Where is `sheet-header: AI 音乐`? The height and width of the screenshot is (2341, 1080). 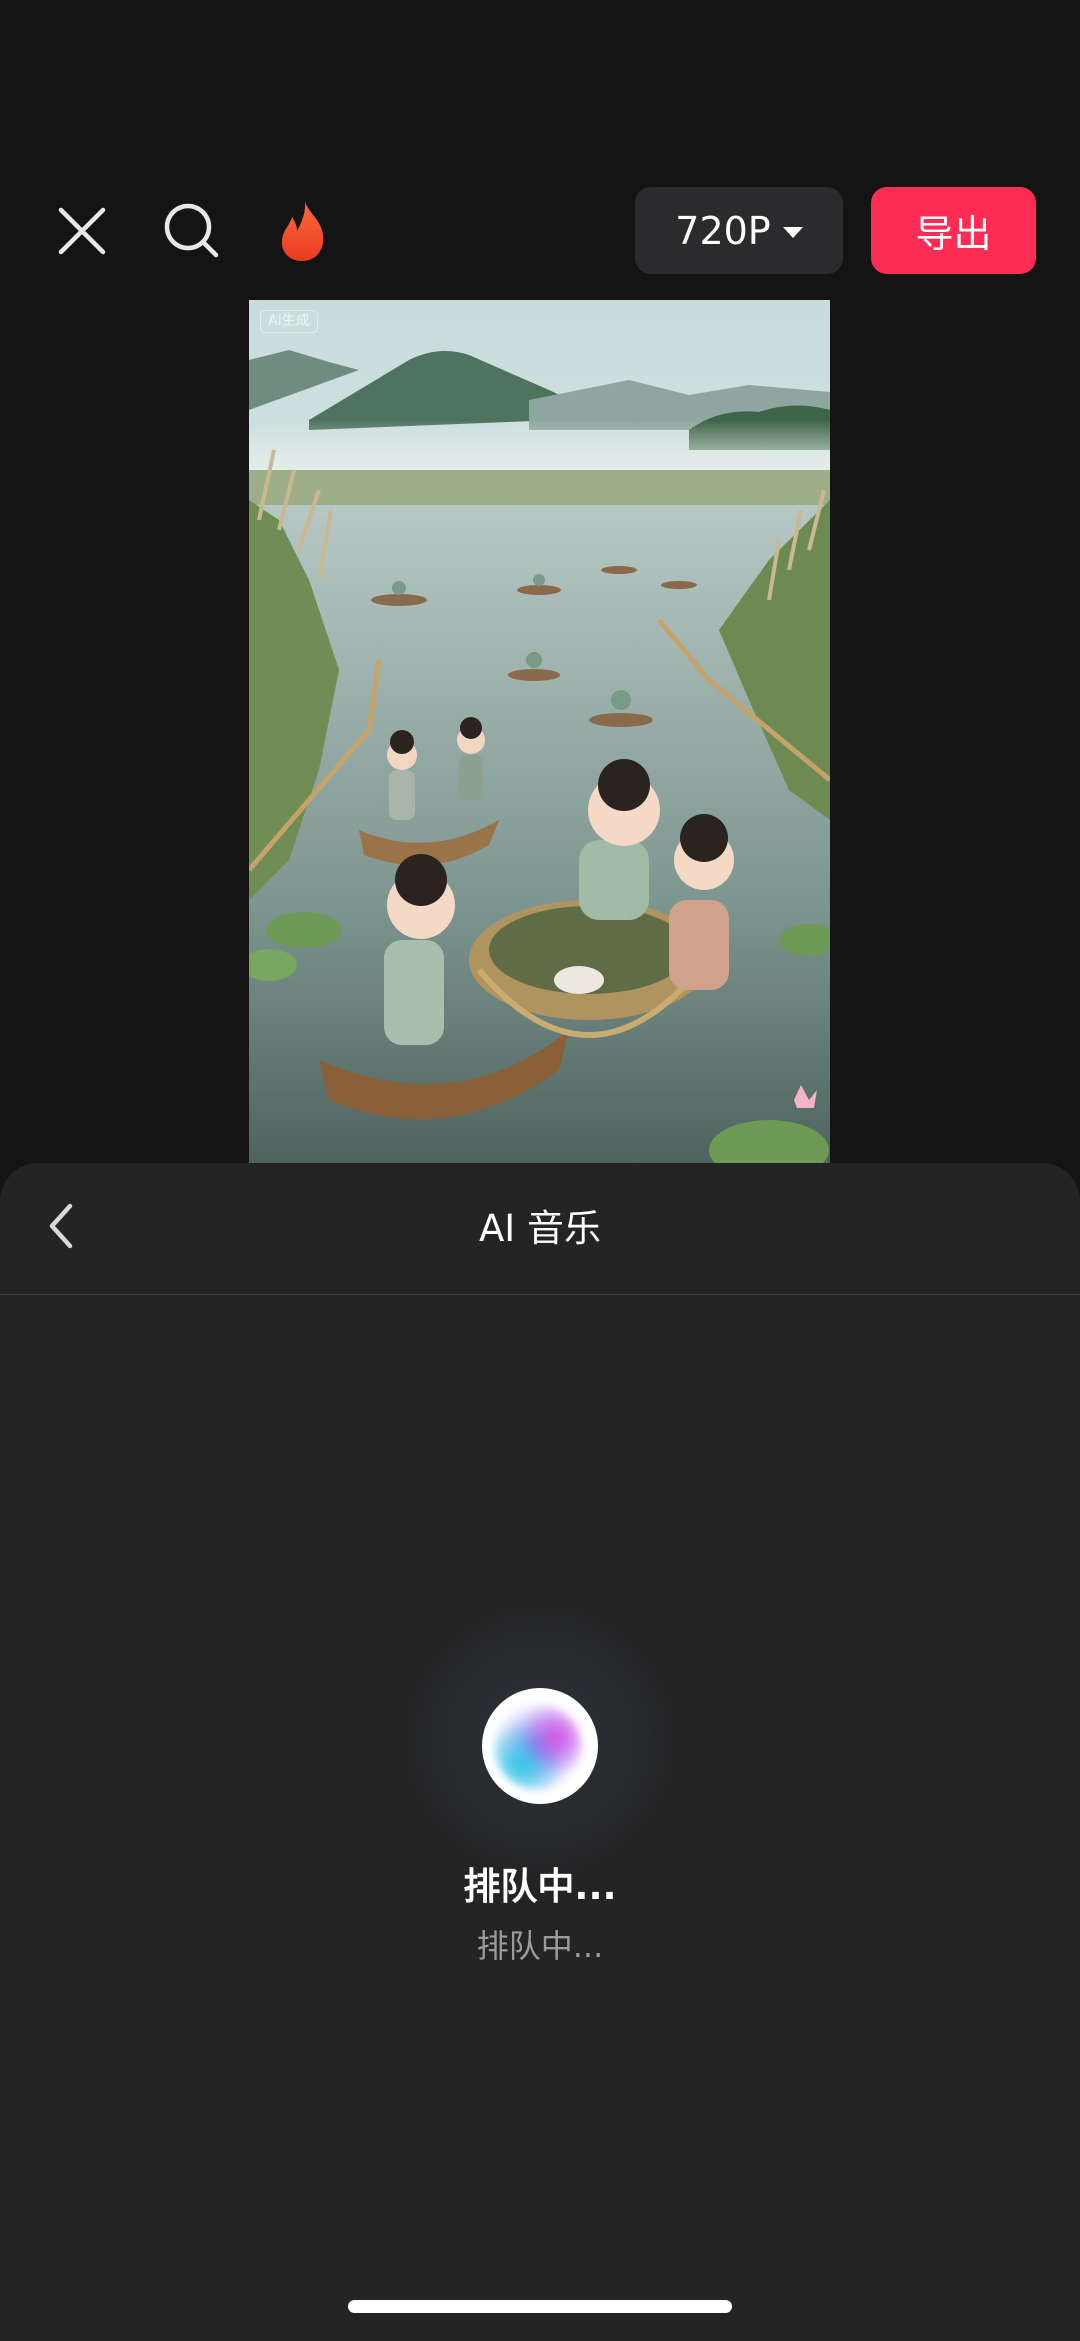
sheet-header: AI 音乐 is located at coordinates (540, 1229).